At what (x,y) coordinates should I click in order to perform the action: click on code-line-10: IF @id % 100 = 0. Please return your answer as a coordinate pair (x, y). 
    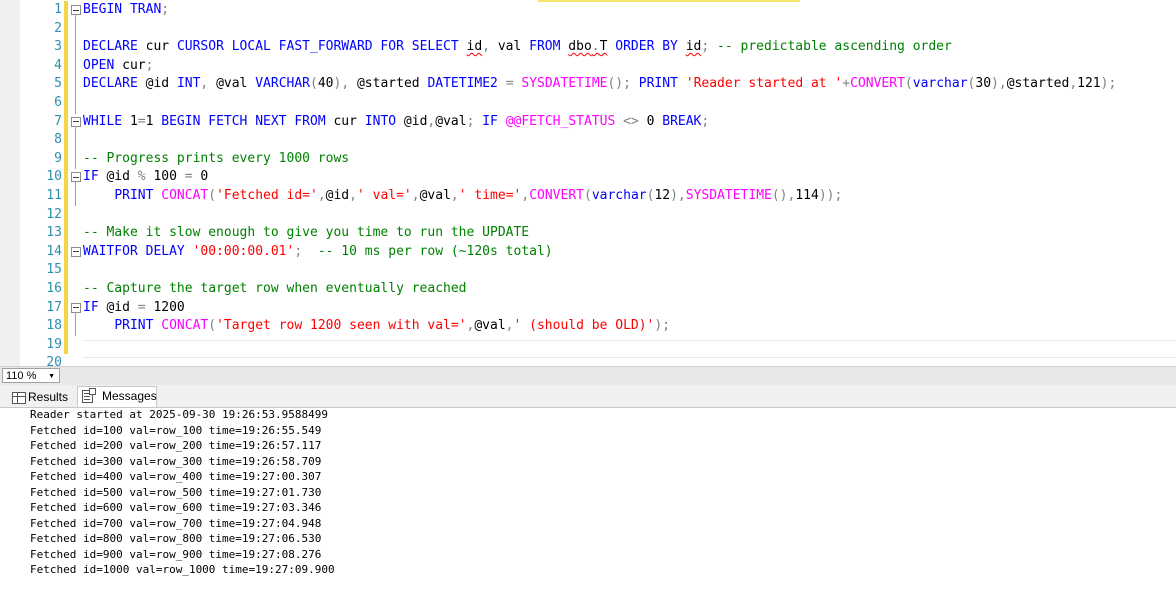
    Looking at the image, I should click on (145, 177).